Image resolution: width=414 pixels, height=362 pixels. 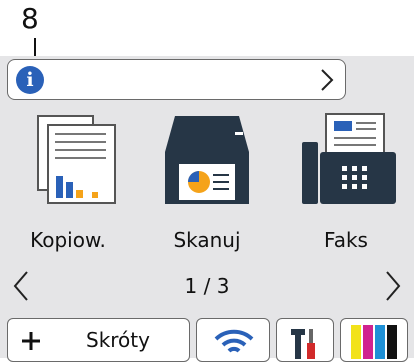 I want to click on scan-tile: Skanuj, so click(x=207, y=187).